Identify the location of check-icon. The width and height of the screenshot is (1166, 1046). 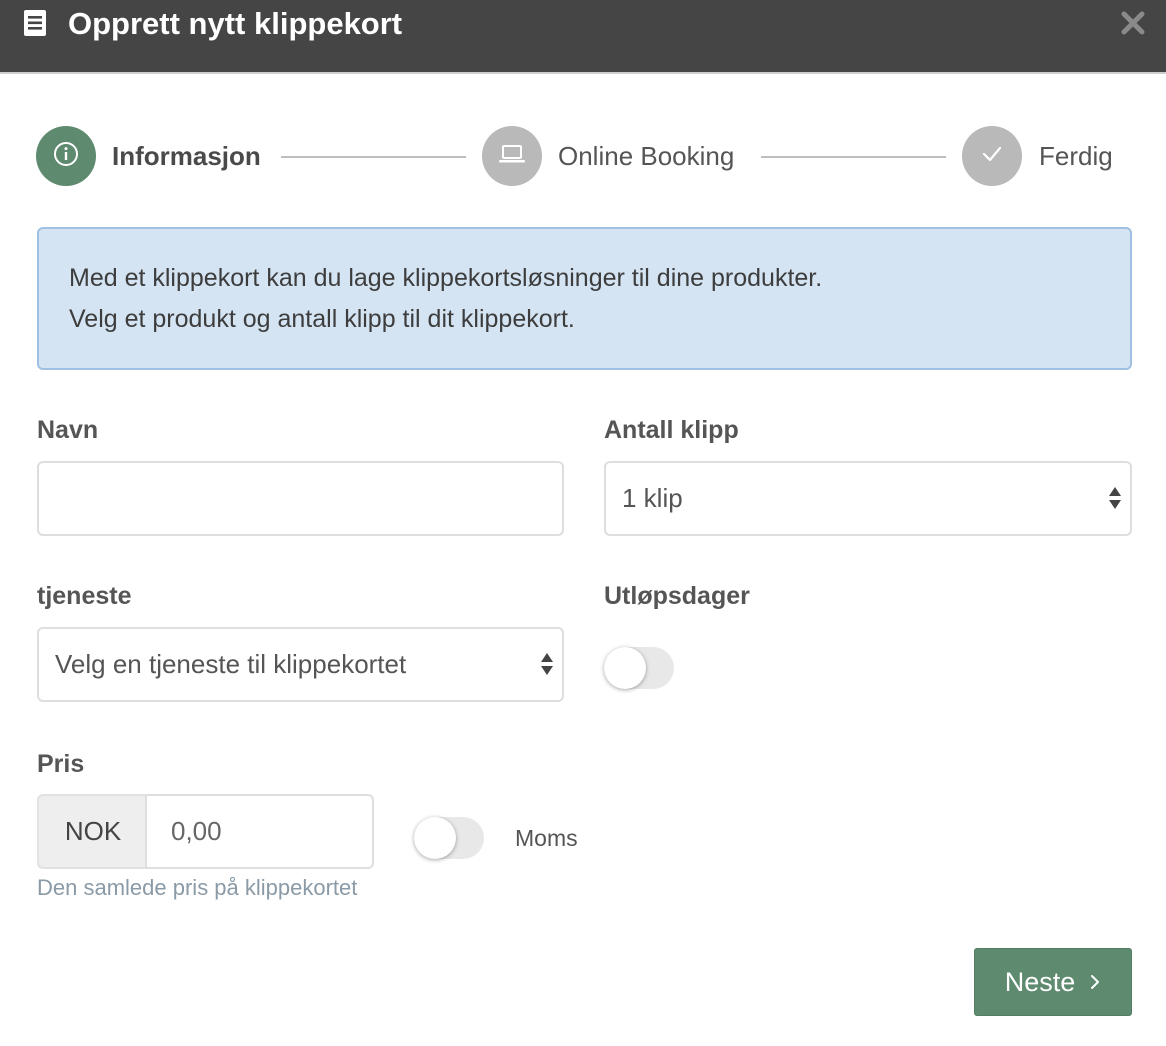
(992, 156).